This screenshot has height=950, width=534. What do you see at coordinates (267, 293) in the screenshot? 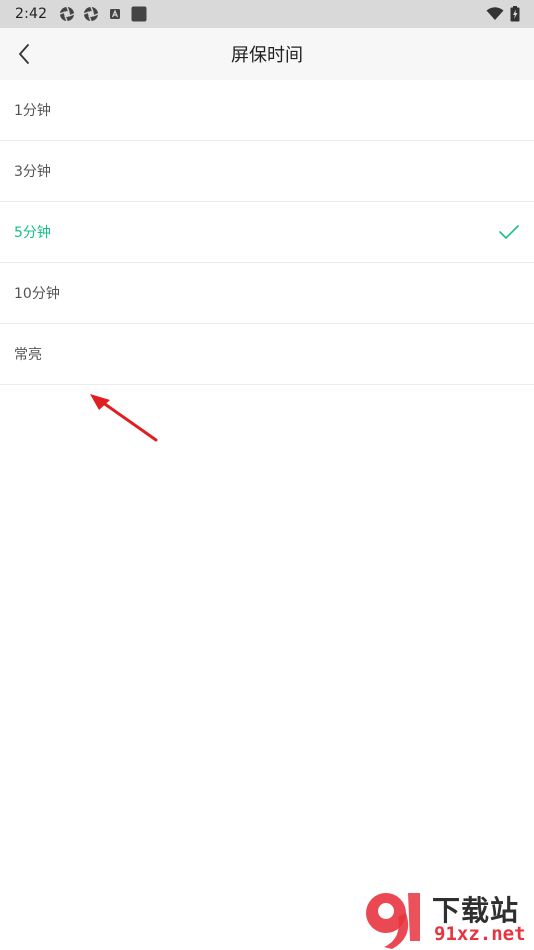
I see `option-10-minutes: 10分钟` at bounding box center [267, 293].